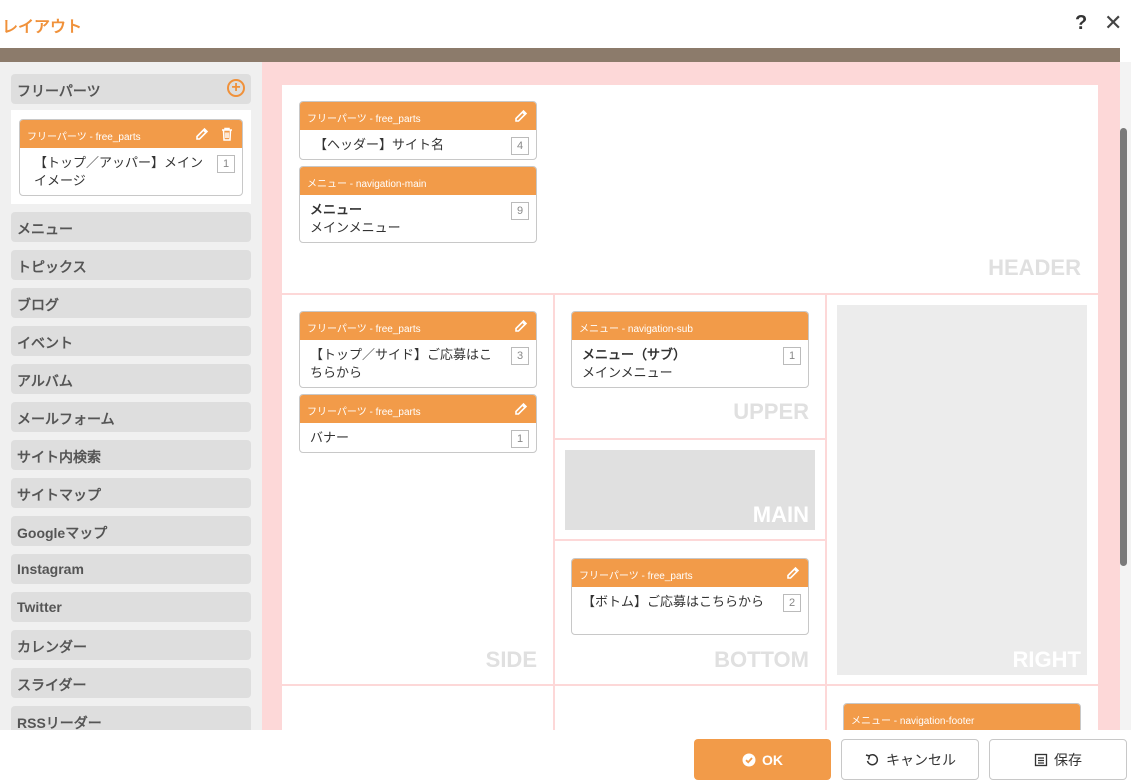 This screenshot has width=1131, height=782. What do you see at coordinates (634, 354) in the screenshot?
I see `part-card-title: メニュー（サブ）` at bounding box center [634, 354].